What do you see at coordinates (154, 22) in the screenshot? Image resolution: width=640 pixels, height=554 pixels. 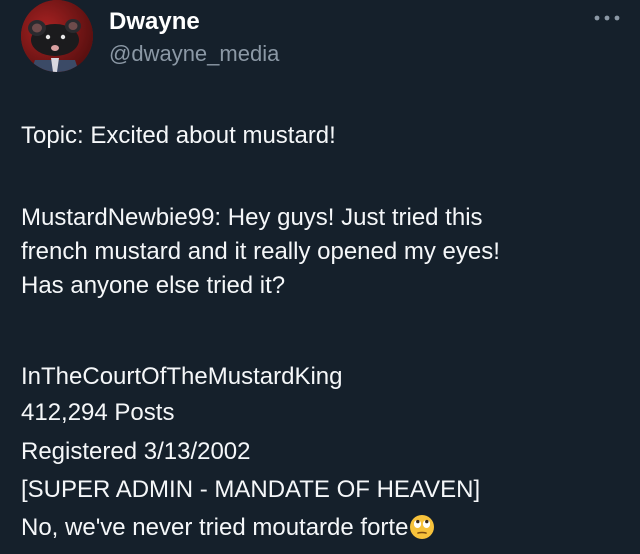 I see `author-display-name: Dwayne` at bounding box center [154, 22].